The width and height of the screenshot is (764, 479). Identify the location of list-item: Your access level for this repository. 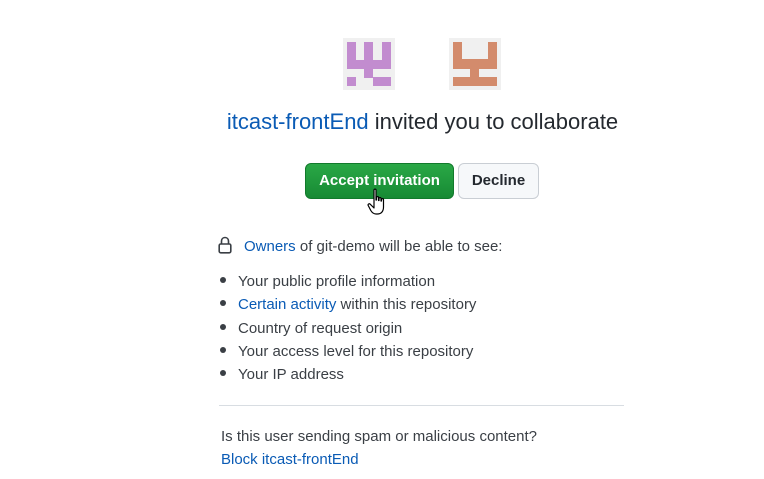
(347, 351).